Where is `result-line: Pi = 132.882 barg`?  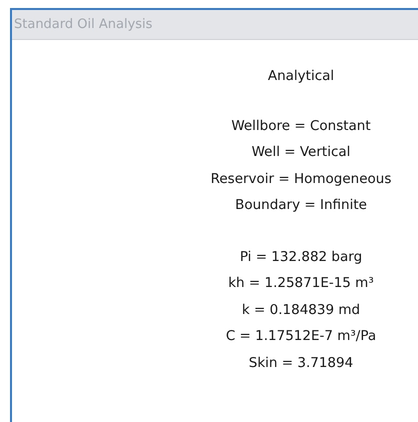
result-line: Pi = 132.882 barg is located at coordinates (301, 257).